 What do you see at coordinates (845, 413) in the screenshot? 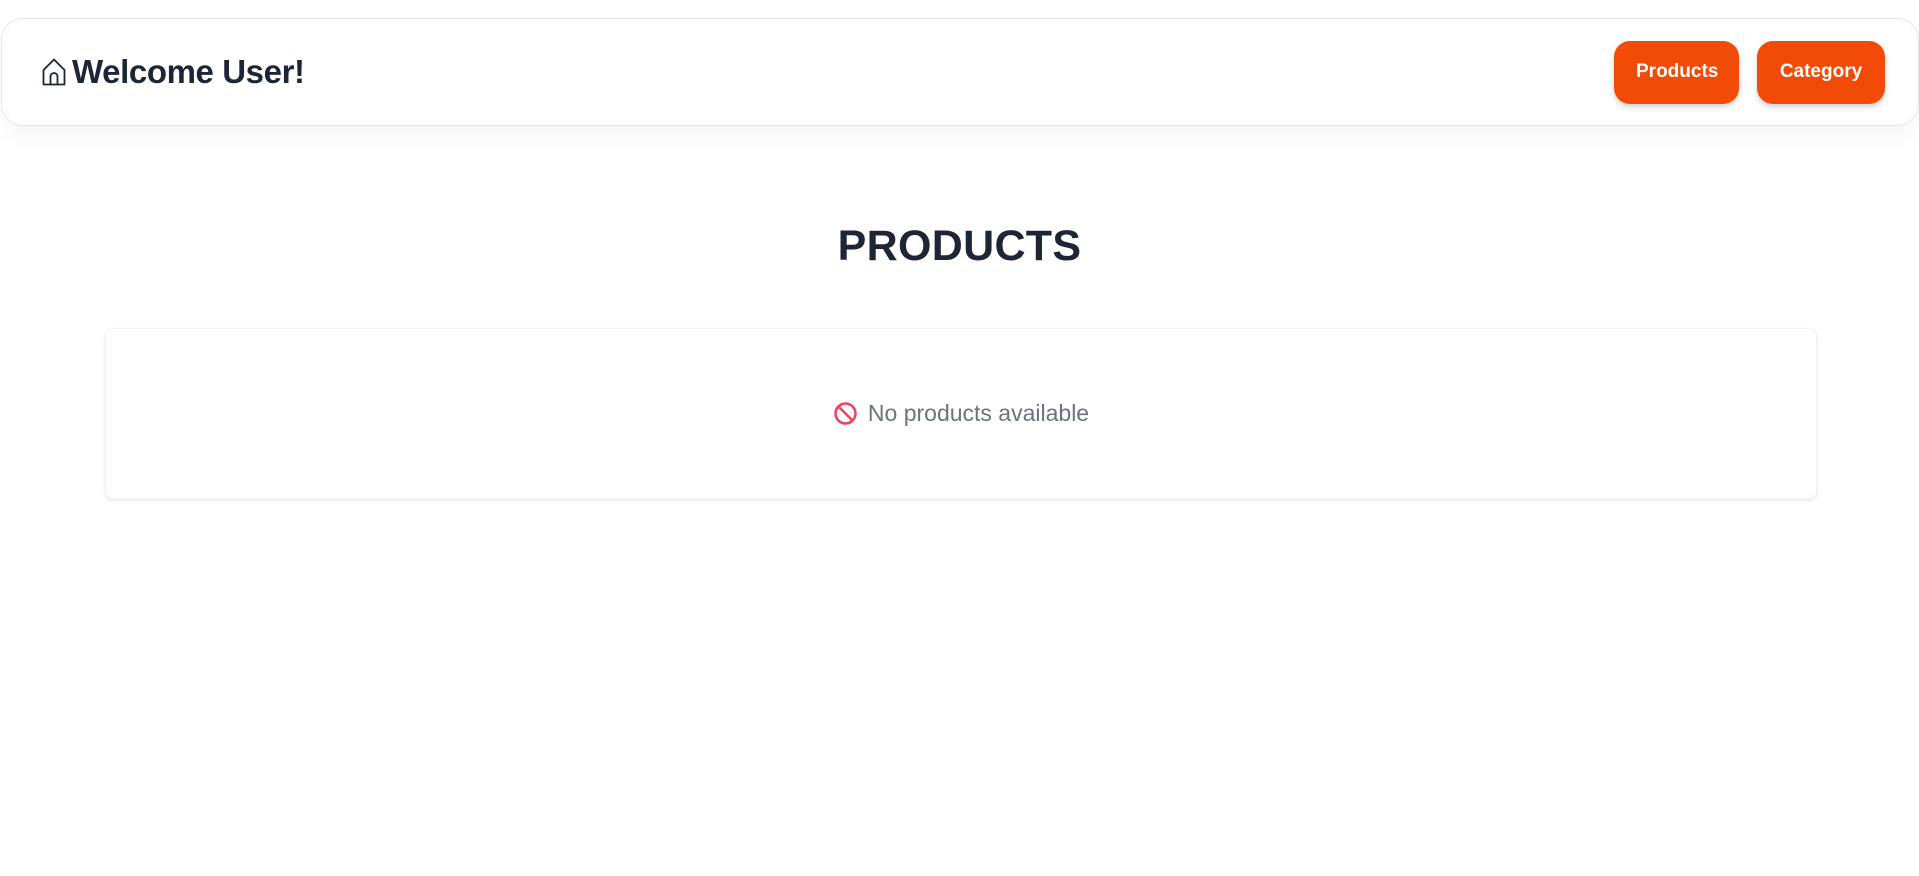
I see `ban-icon` at bounding box center [845, 413].